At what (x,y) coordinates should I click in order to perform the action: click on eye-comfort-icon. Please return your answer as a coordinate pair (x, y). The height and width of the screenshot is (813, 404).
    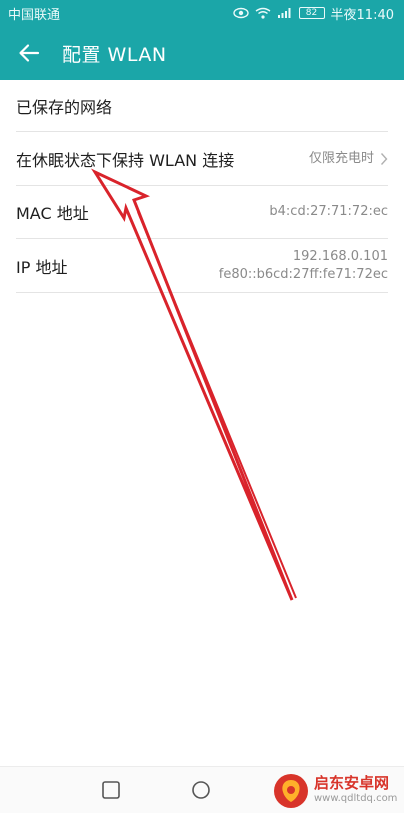
    Looking at the image, I should click on (240, 13).